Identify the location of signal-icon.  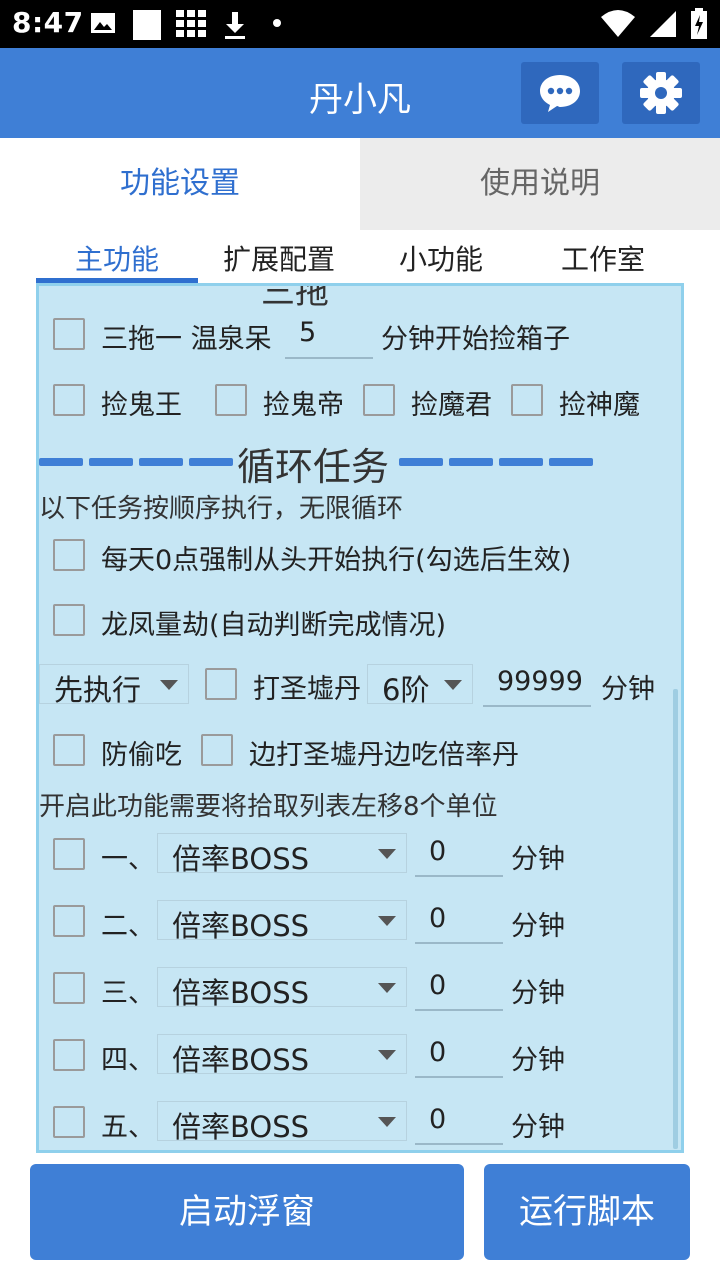
(663, 24).